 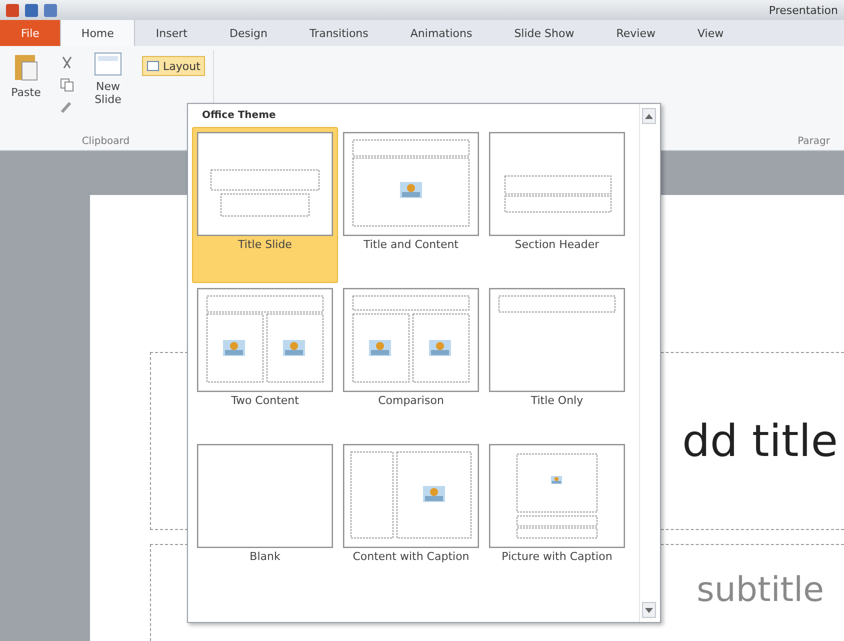 What do you see at coordinates (557, 205) in the screenshot?
I see `layout-option: Section Header` at bounding box center [557, 205].